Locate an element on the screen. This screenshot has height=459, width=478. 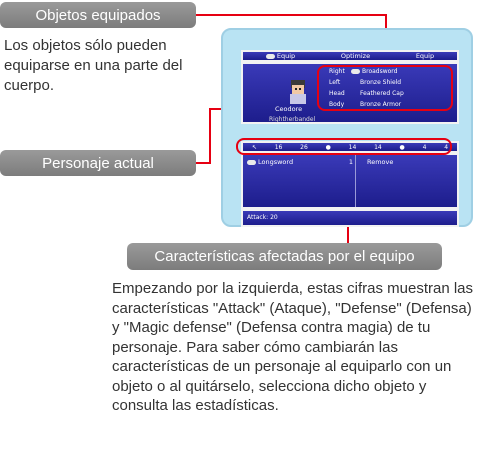
character-portrait-icon is located at coordinates (298, 92).